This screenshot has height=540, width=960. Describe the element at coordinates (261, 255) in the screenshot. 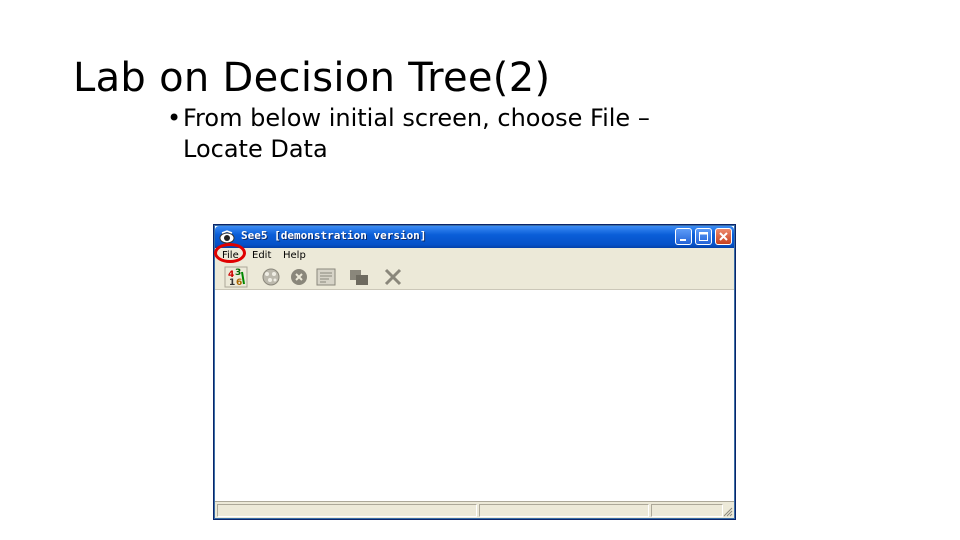

I see `menu-edit: Edit` at that location.